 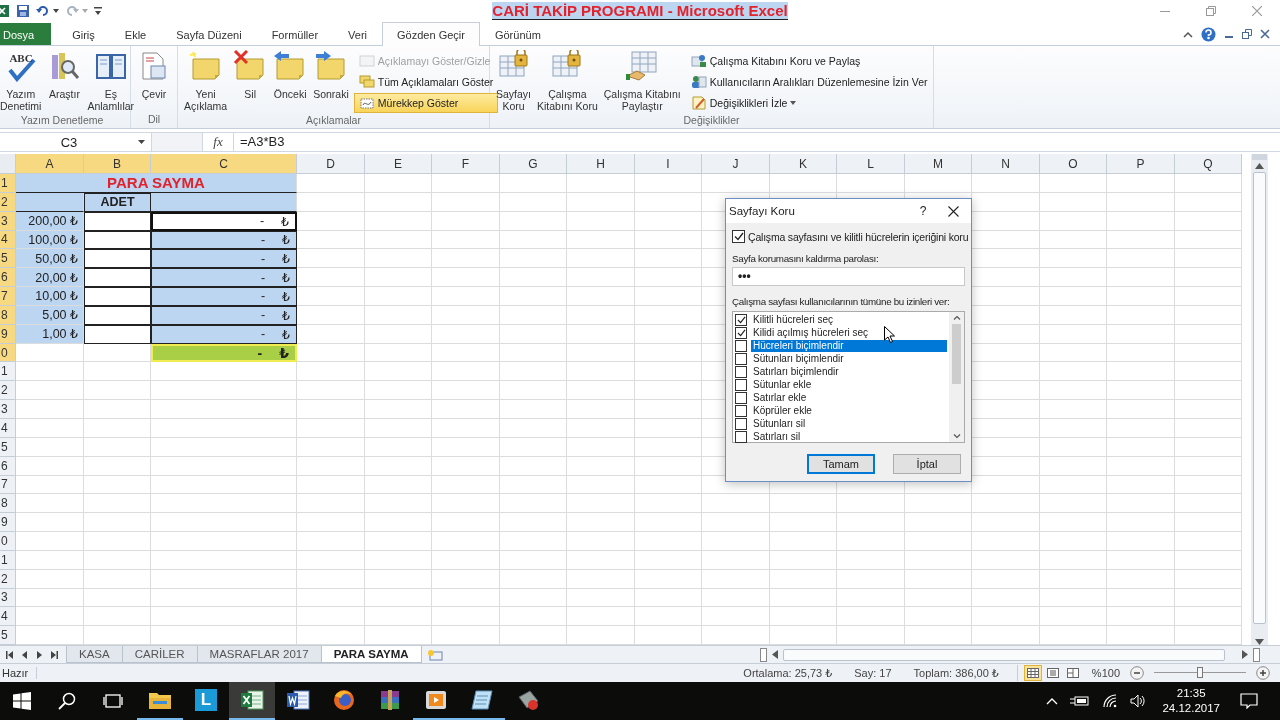 I want to click on column-header: D, so click(x=331, y=164).